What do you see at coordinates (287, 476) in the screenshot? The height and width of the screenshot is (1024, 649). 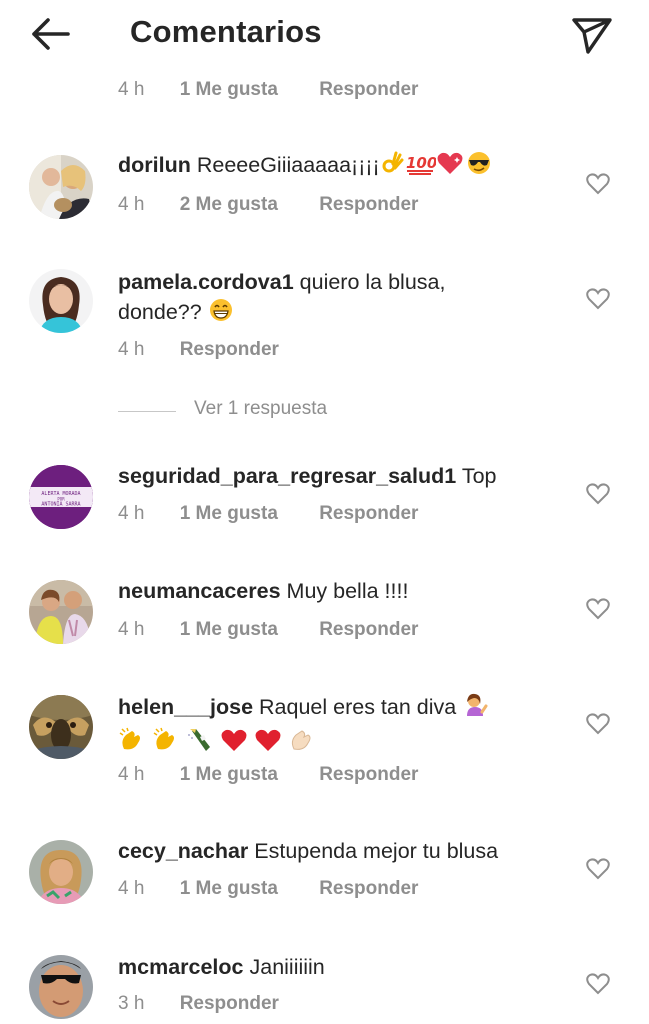 I see `username: seguridad_para_regresar_salud1` at bounding box center [287, 476].